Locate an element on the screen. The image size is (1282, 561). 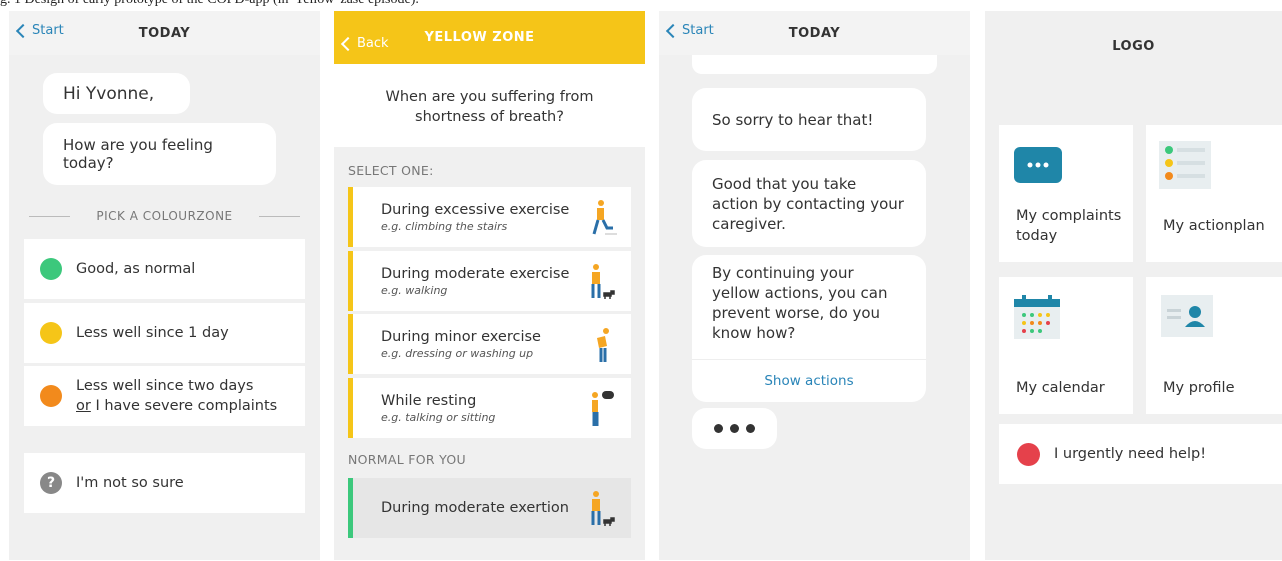
zone-label: Less well since 1 day is located at coordinates (152, 333).